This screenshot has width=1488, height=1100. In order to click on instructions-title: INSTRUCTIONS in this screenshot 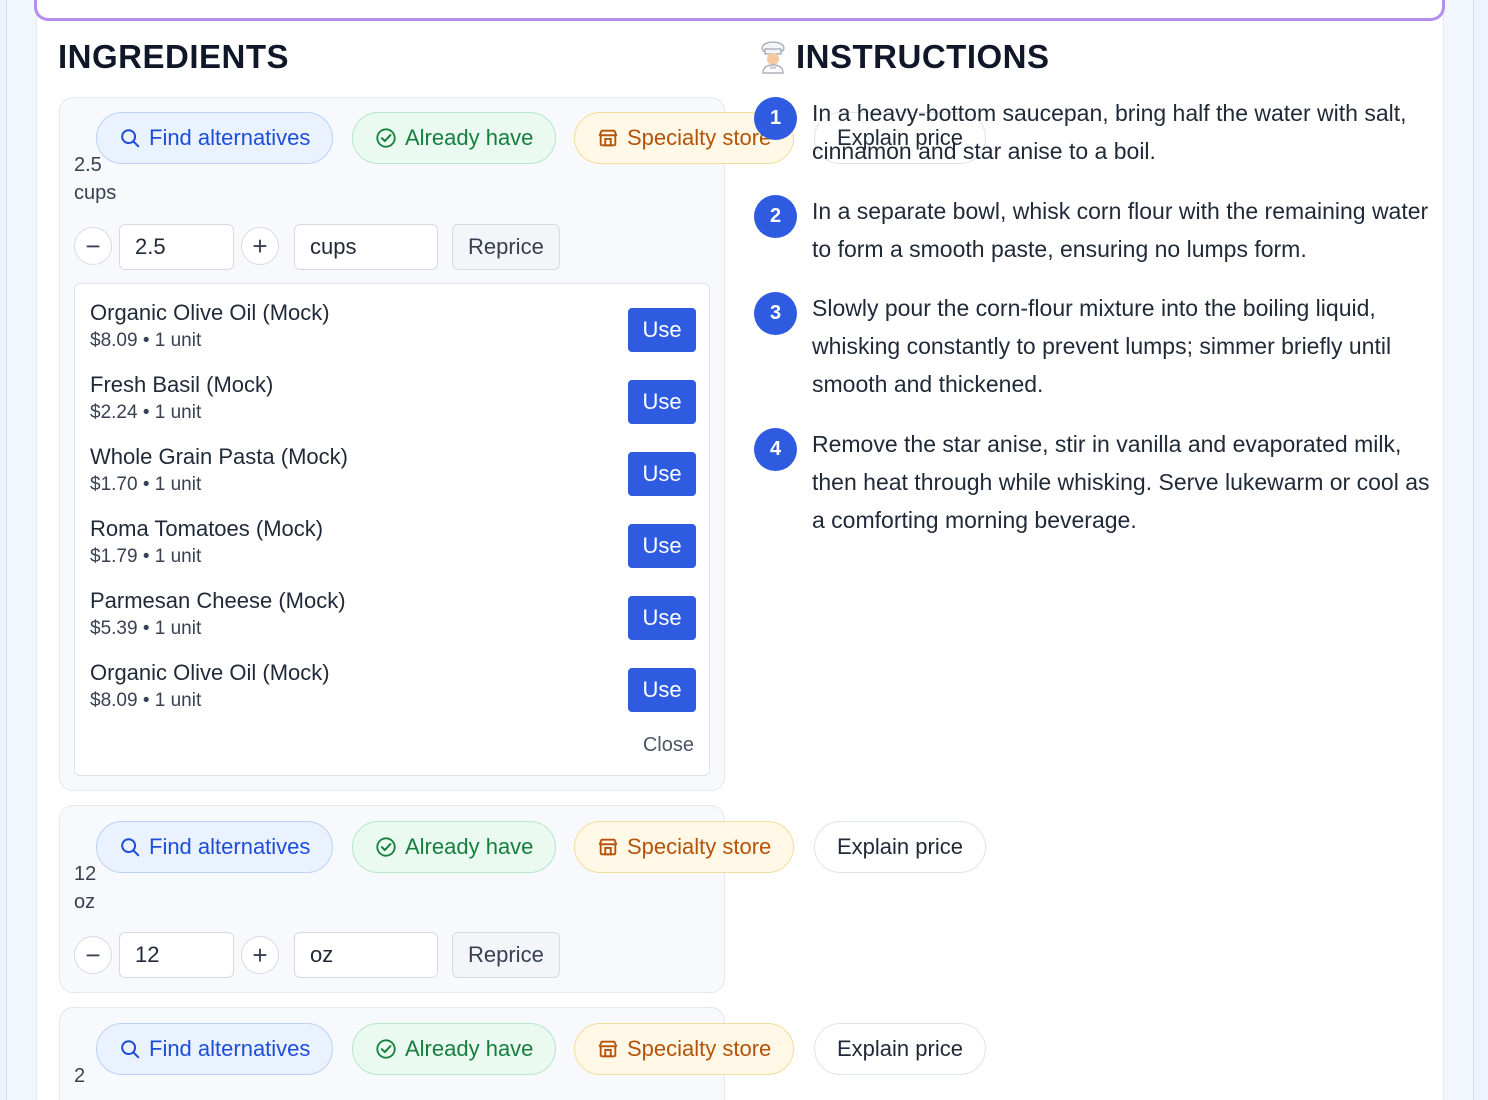, I will do `click(903, 57)`.